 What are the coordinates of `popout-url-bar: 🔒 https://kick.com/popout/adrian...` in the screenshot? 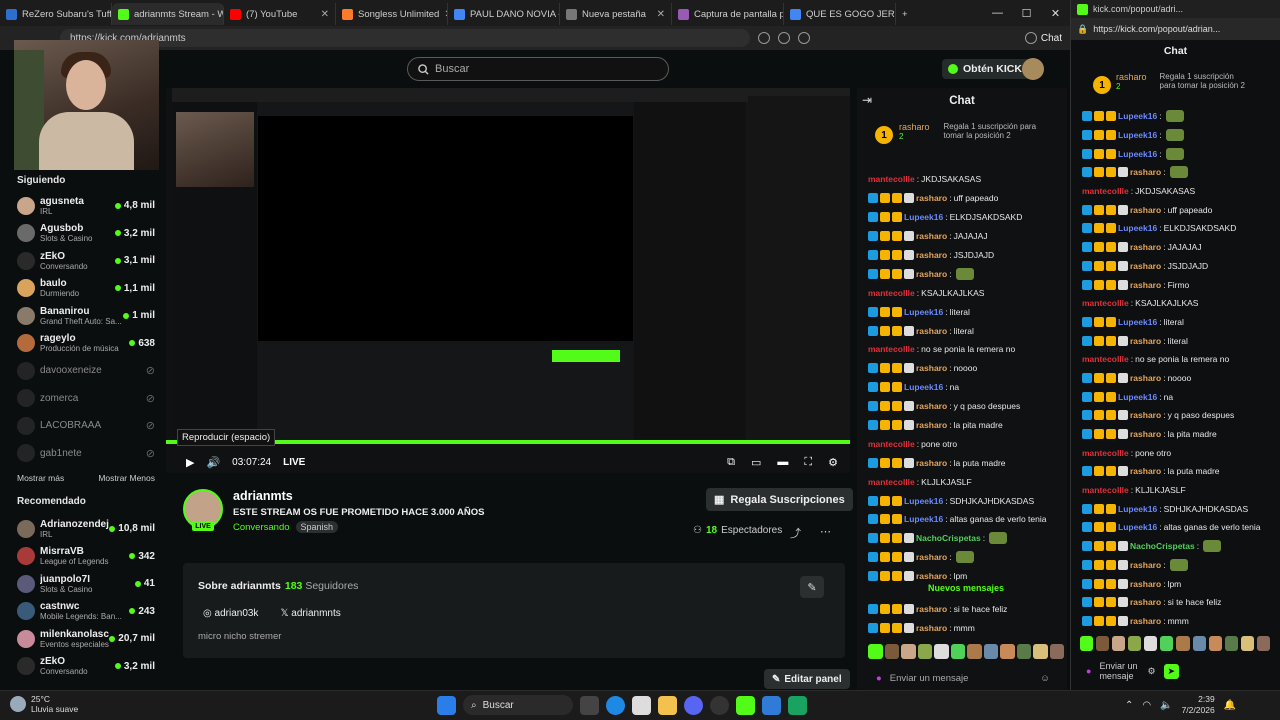 It's located at (1175, 29).